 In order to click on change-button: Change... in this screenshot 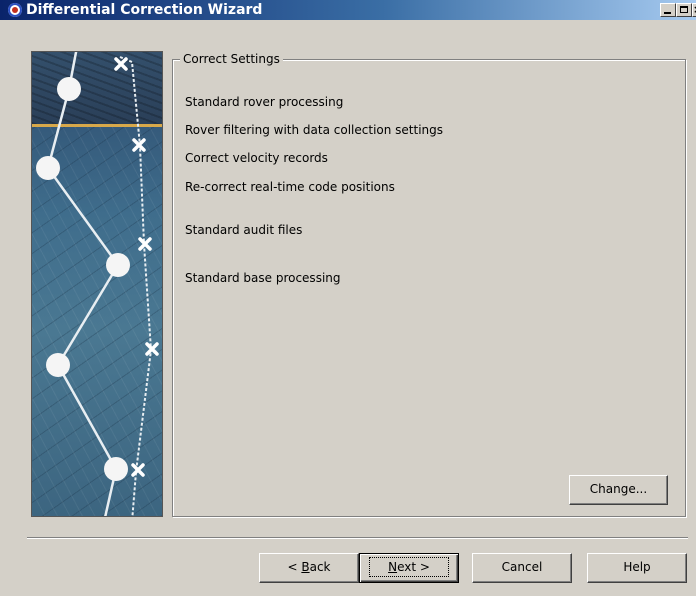, I will do `click(618, 490)`.